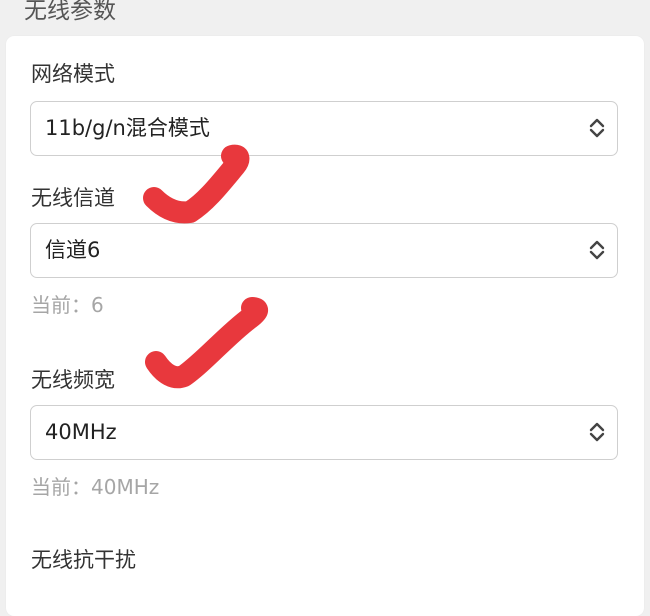 Image resolution: width=650 pixels, height=616 pixels. Describe the element at coordinates (324, 432) in the screenshot. I see `bandwidth-select: 40MHz` at that location.